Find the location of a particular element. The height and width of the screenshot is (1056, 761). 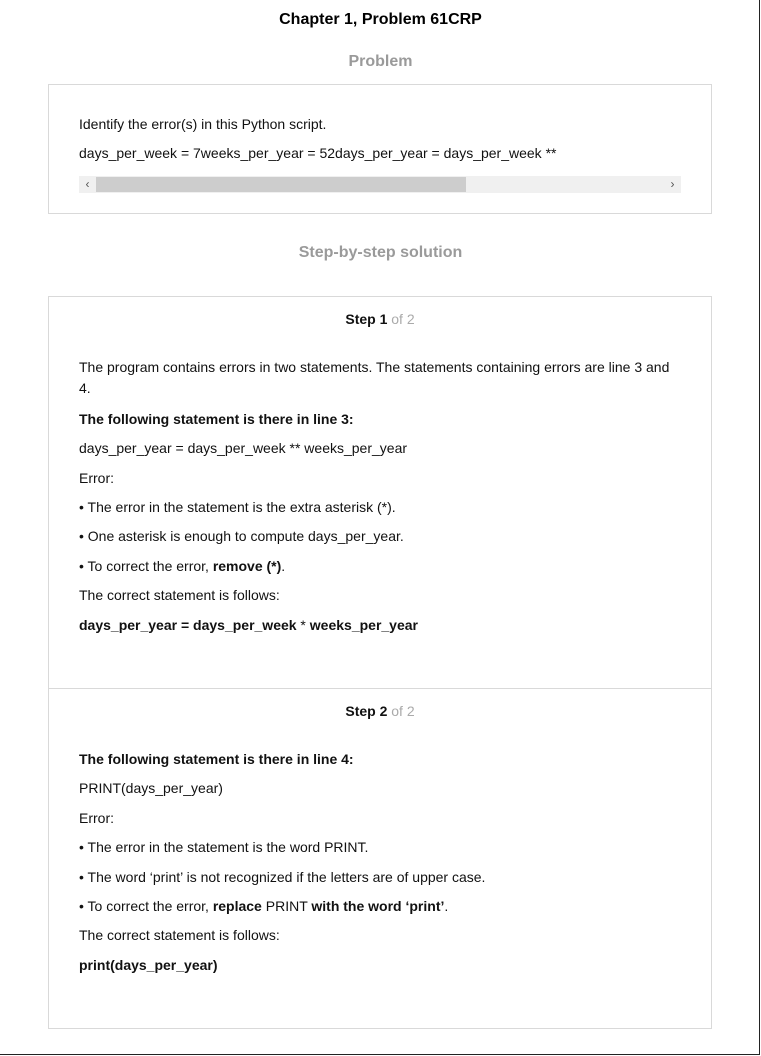

solution-section-title: Step-by-step solution is located at coordinates (380, 252).